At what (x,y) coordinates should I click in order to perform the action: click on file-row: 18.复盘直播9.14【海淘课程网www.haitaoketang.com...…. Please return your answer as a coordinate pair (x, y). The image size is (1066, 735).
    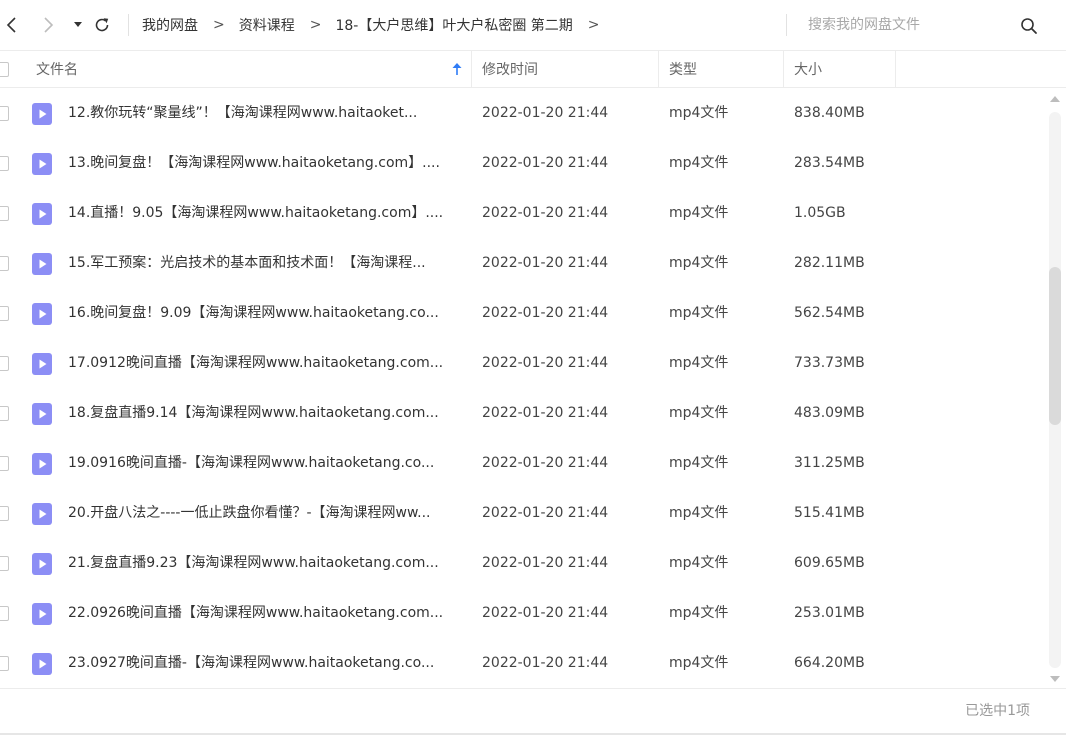
    Looking at the image, I should click on (522, 413).